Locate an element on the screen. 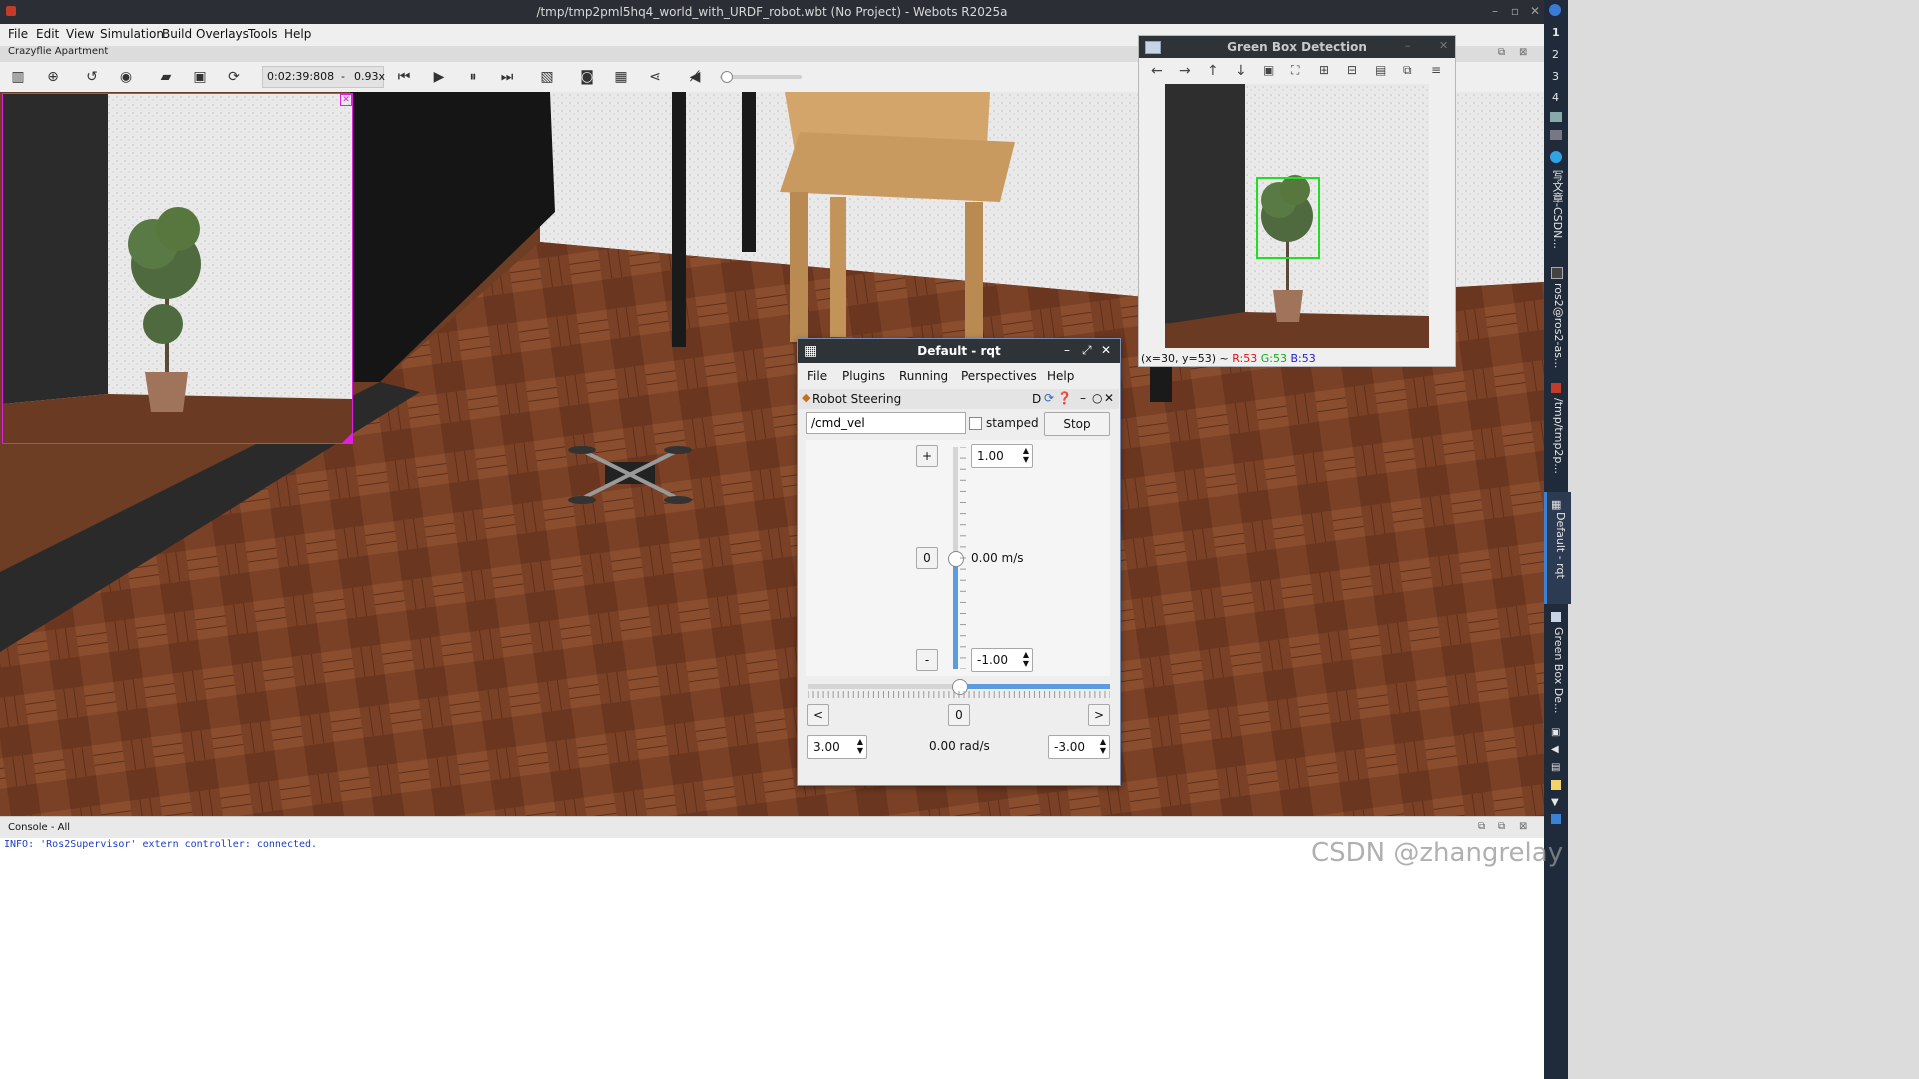 This screenshot has height=1079, width=1919. volume-slider-knob is located at coordinates (727, 77).